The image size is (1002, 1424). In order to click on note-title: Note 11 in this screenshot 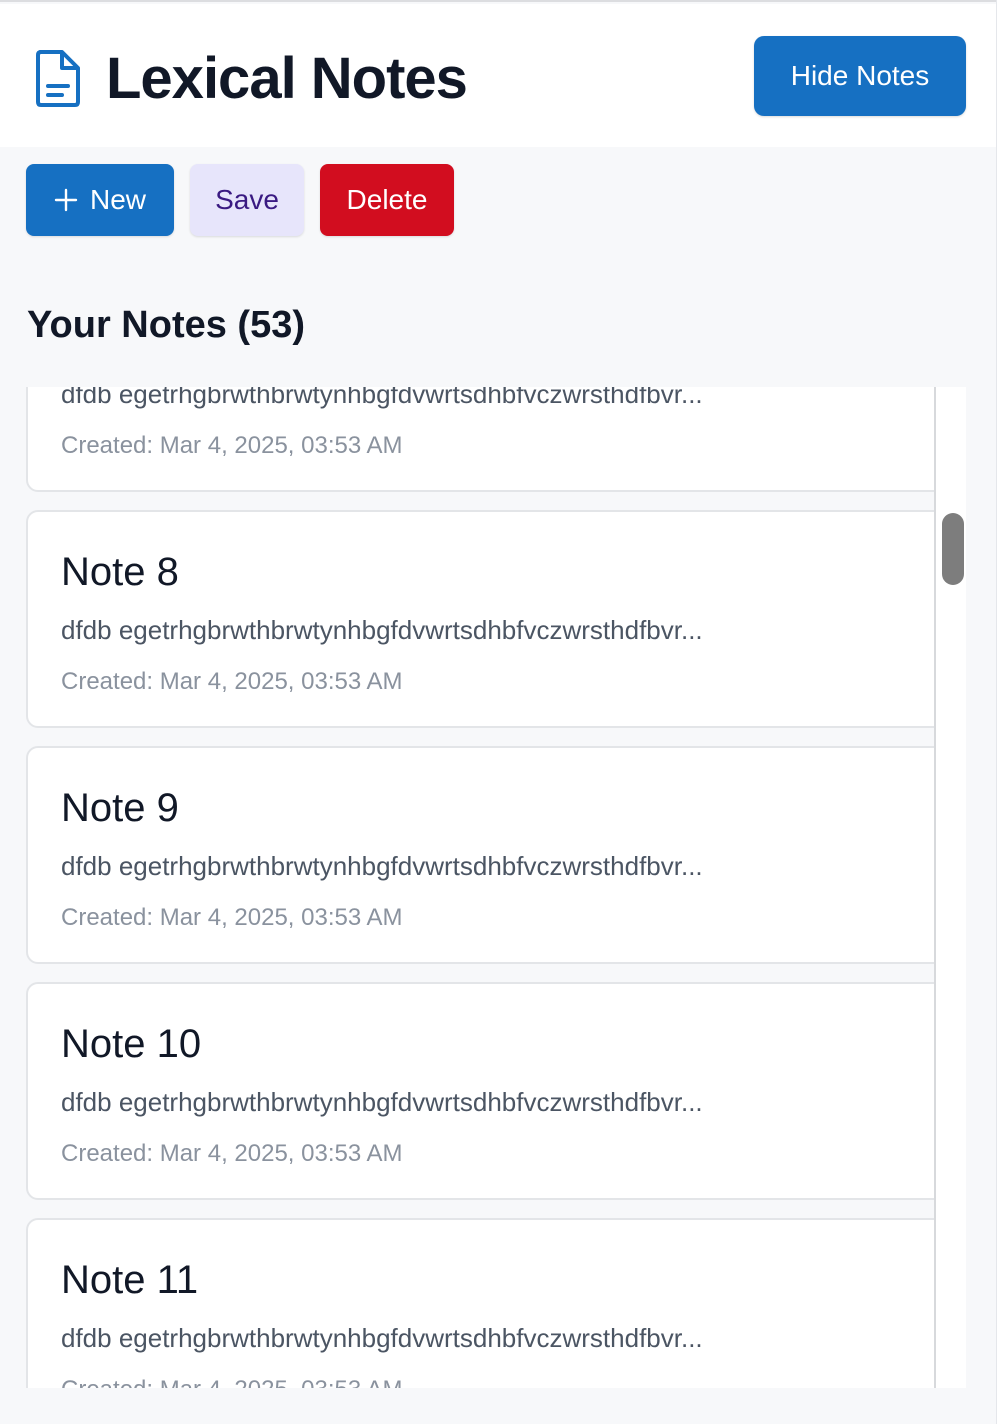, I will do `click(130, 1280)`.